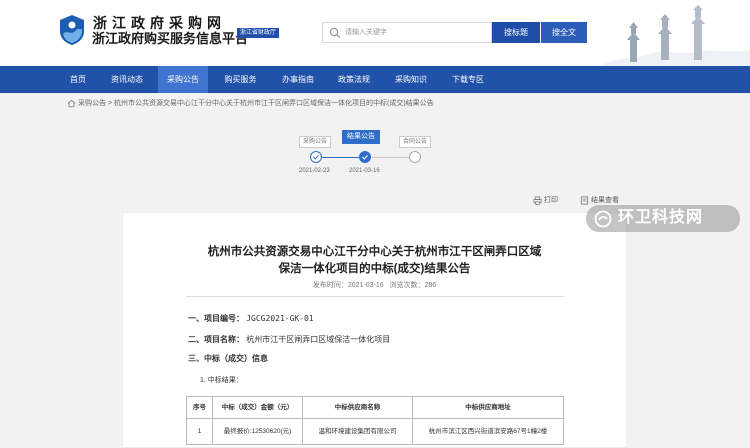 This screenshot has width=750, height=448. I want to click on site-logo-icon, so click(72, 30).